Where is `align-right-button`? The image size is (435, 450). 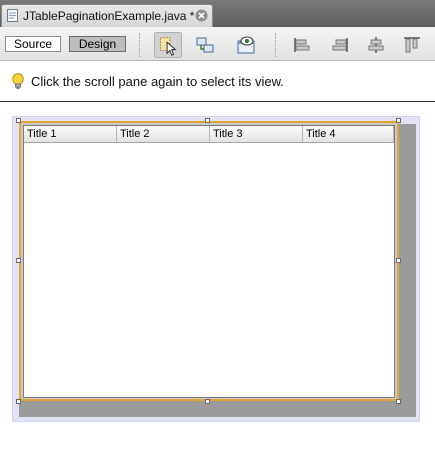
align-right-button is located at coordinates (340, 45).